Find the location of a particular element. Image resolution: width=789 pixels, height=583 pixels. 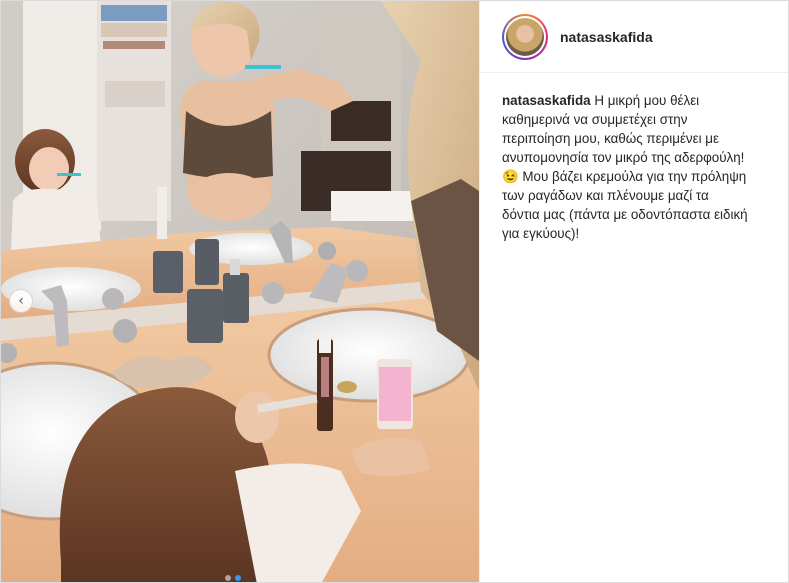

caption-line: περιποίηση μου, καθώς περιμένει με is located at coordinates (610, 138).